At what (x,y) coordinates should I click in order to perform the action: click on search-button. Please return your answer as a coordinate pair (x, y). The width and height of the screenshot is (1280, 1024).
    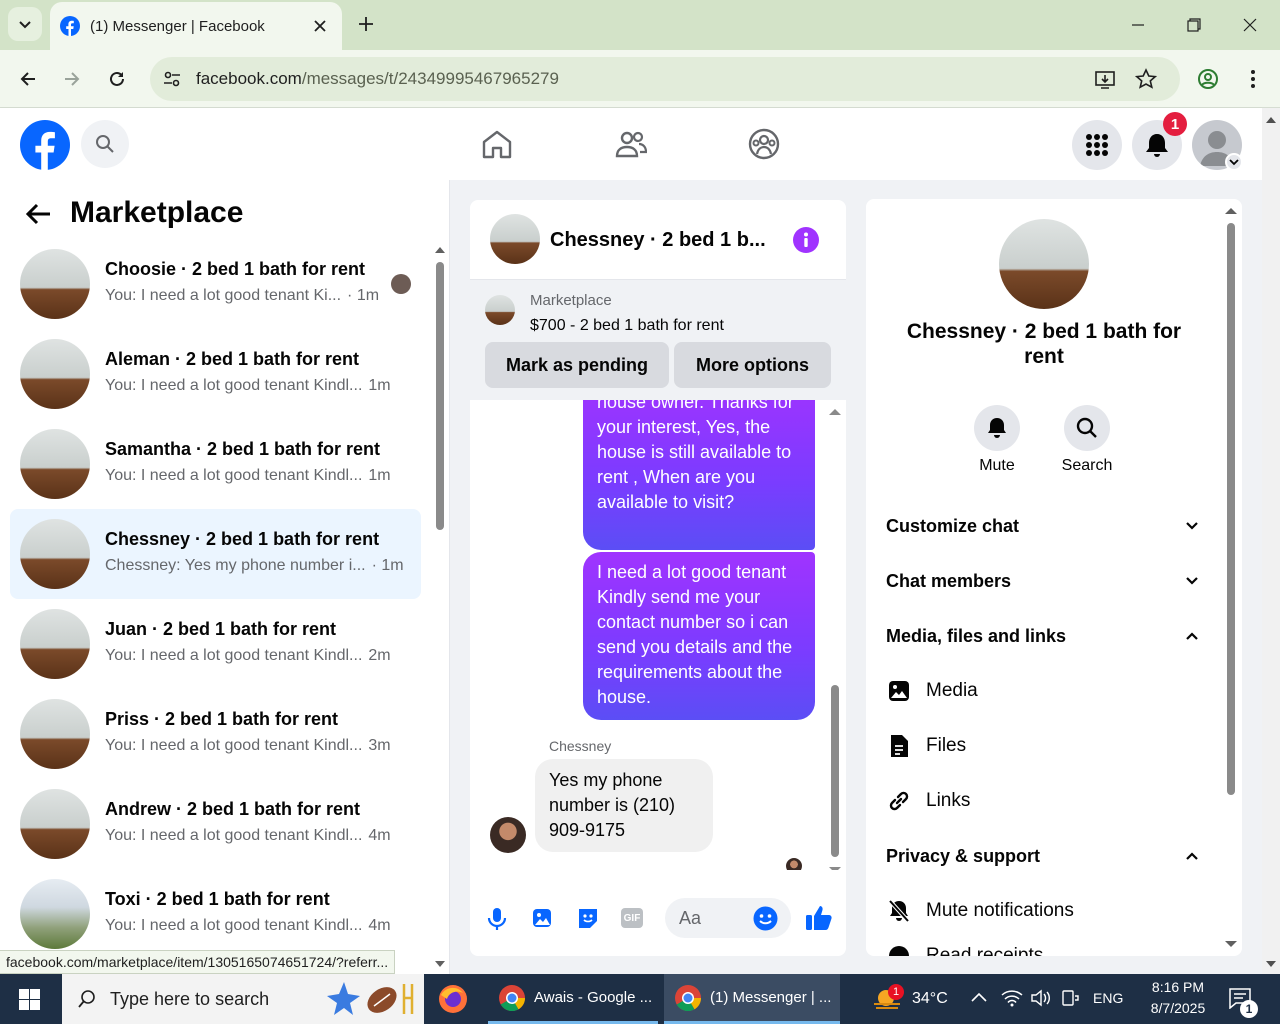
    Looking at the image, I should click on (105, 144).